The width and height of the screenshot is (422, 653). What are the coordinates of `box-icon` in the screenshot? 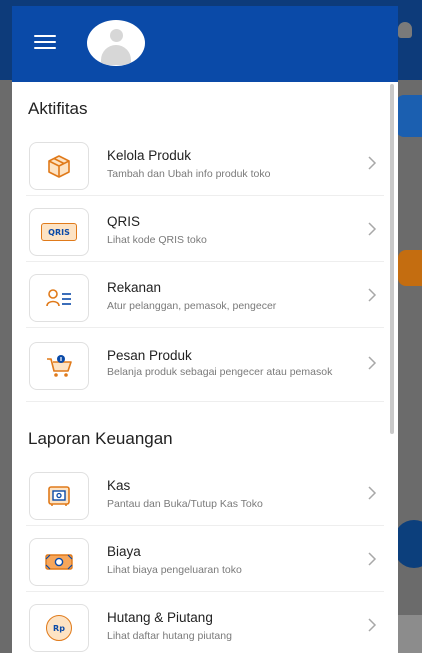 It's located at (59, 166).